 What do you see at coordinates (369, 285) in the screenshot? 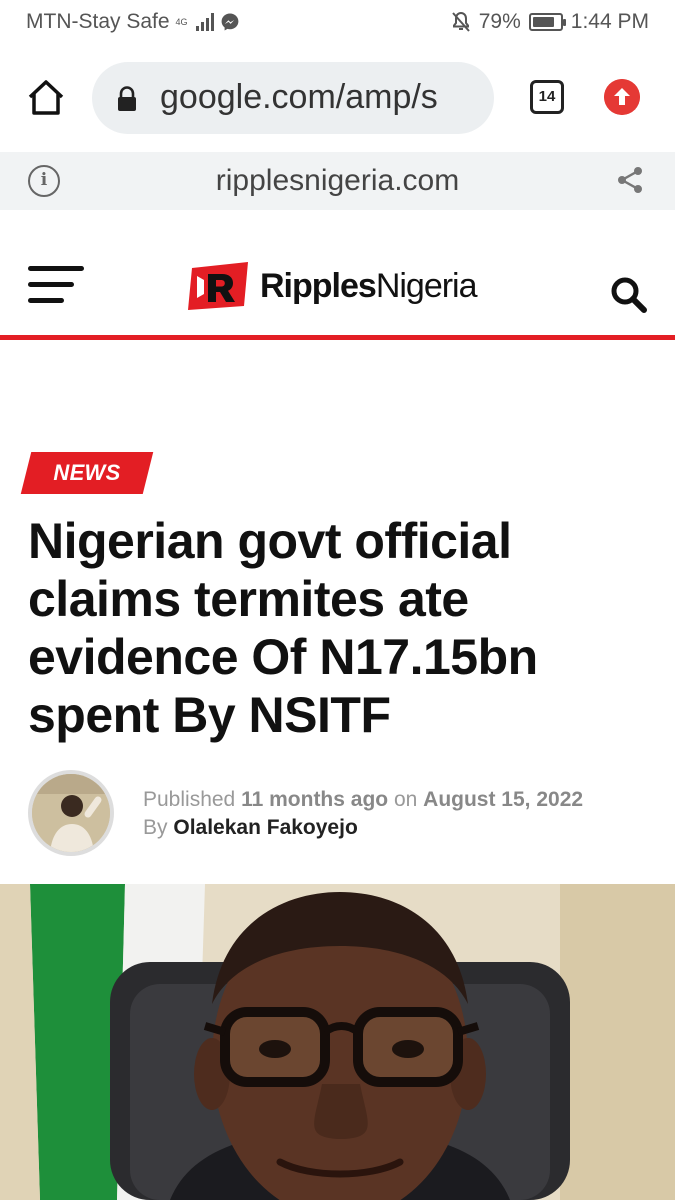
I see `logo-wordmark: RipplesNigeria` at bounding box center [369, 285].